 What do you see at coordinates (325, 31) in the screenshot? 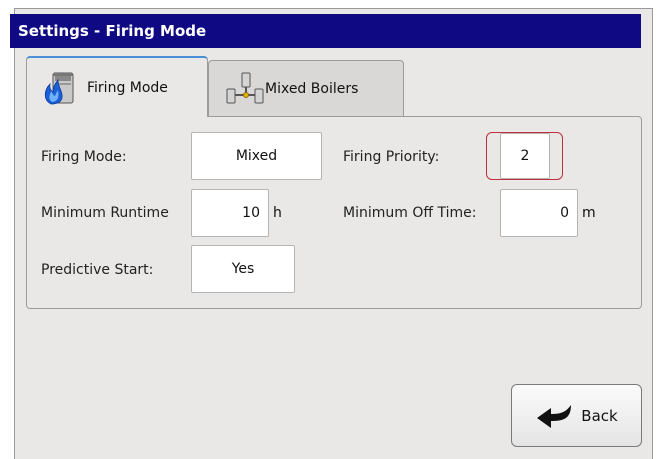
I see `window-title: Settings - Firing Mode` at bounding box center [325, 31].